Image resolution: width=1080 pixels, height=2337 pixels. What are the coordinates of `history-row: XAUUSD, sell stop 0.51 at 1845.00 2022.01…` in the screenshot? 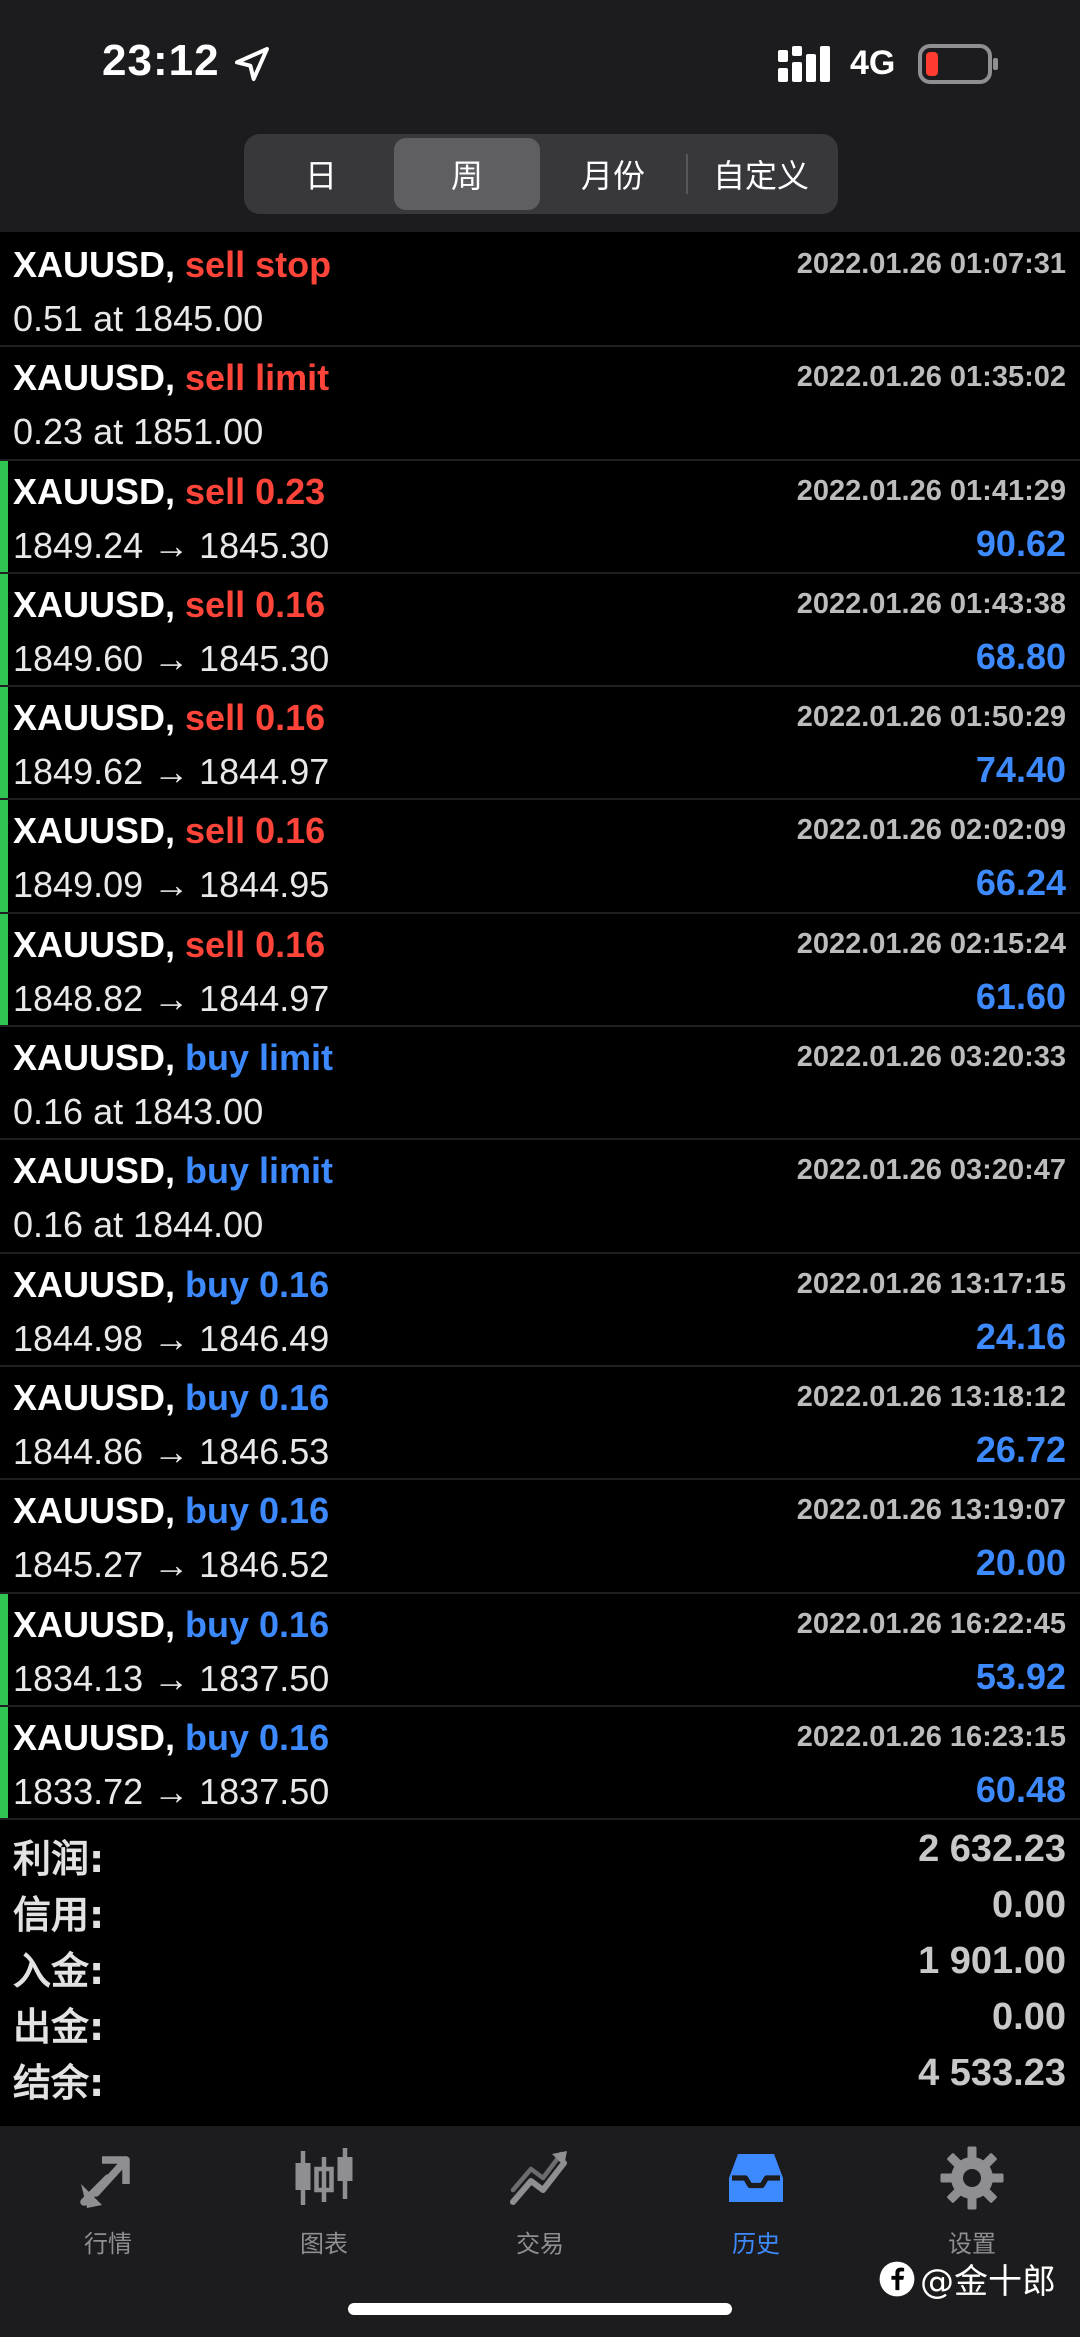 It's located at (540, 291).